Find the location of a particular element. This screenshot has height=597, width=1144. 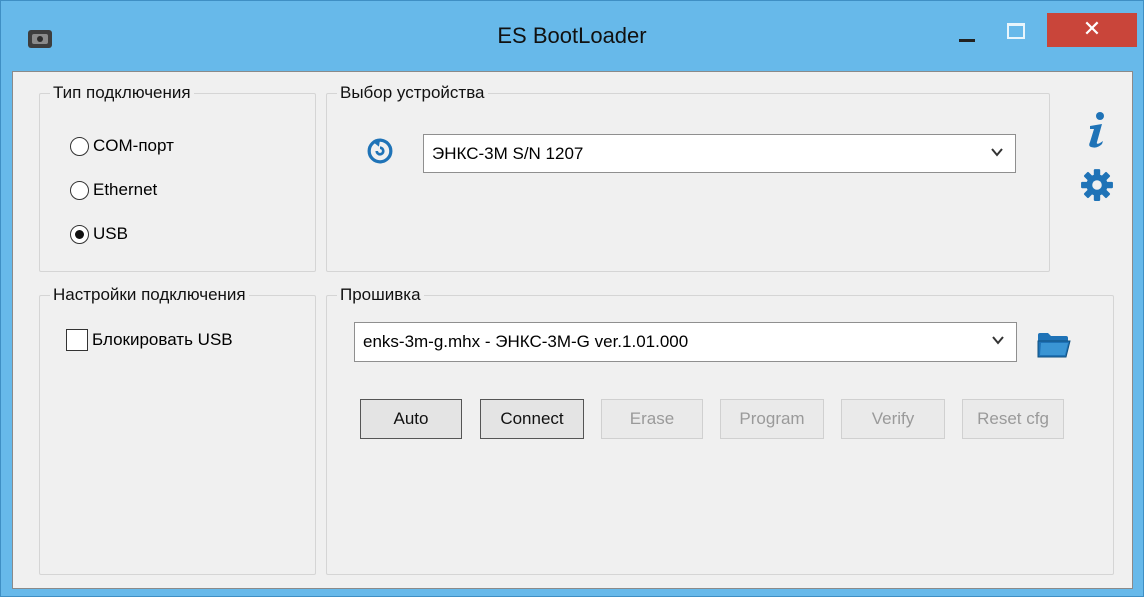

block-usb-checkbox is located at coordinates (77, 340).